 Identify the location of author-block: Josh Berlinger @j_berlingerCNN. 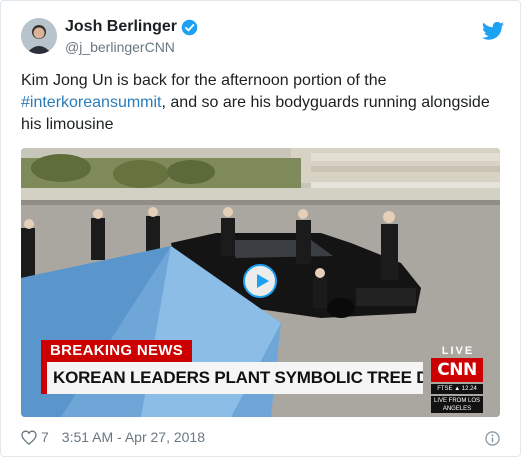
(131, 36).